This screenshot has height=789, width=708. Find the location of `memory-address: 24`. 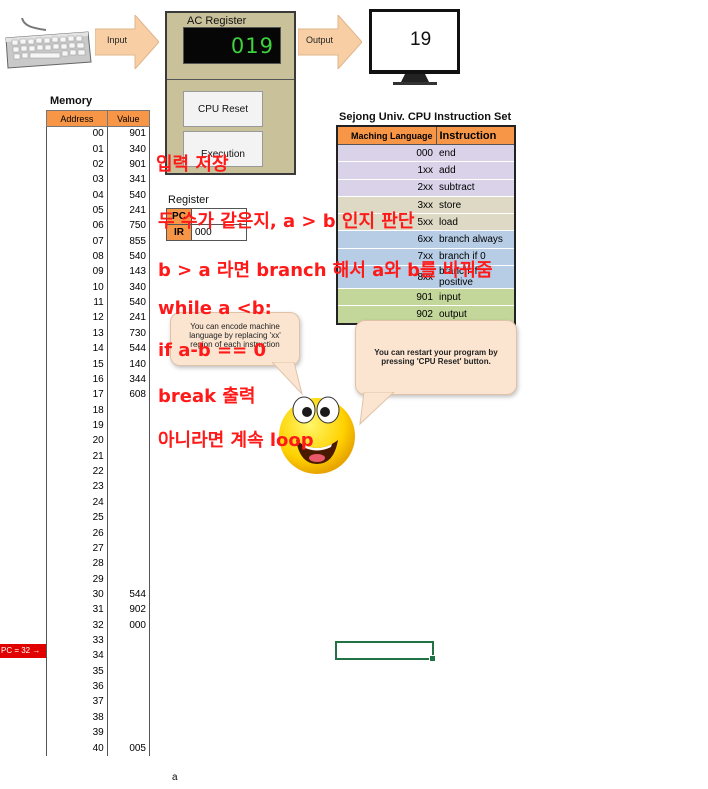

memory-address: 24 is located at coordinates (77, 503).